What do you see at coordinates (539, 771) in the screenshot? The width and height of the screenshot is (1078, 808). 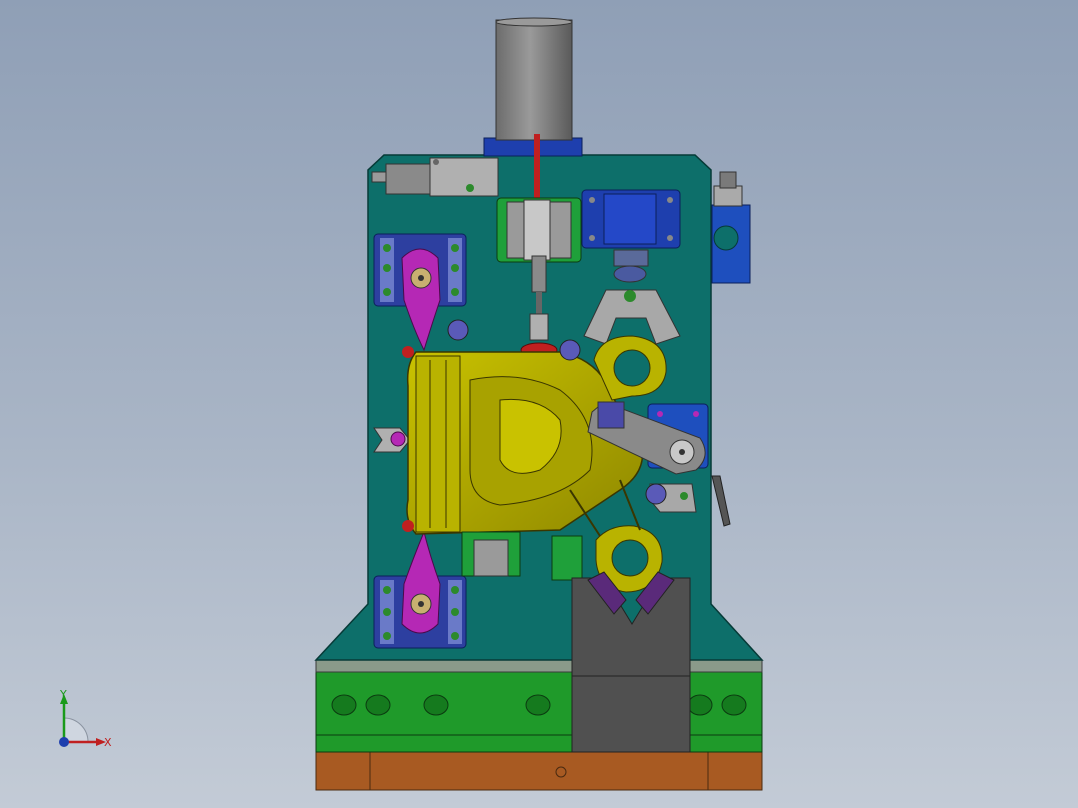 I see `wood-base` at bounding box center [539, 771].